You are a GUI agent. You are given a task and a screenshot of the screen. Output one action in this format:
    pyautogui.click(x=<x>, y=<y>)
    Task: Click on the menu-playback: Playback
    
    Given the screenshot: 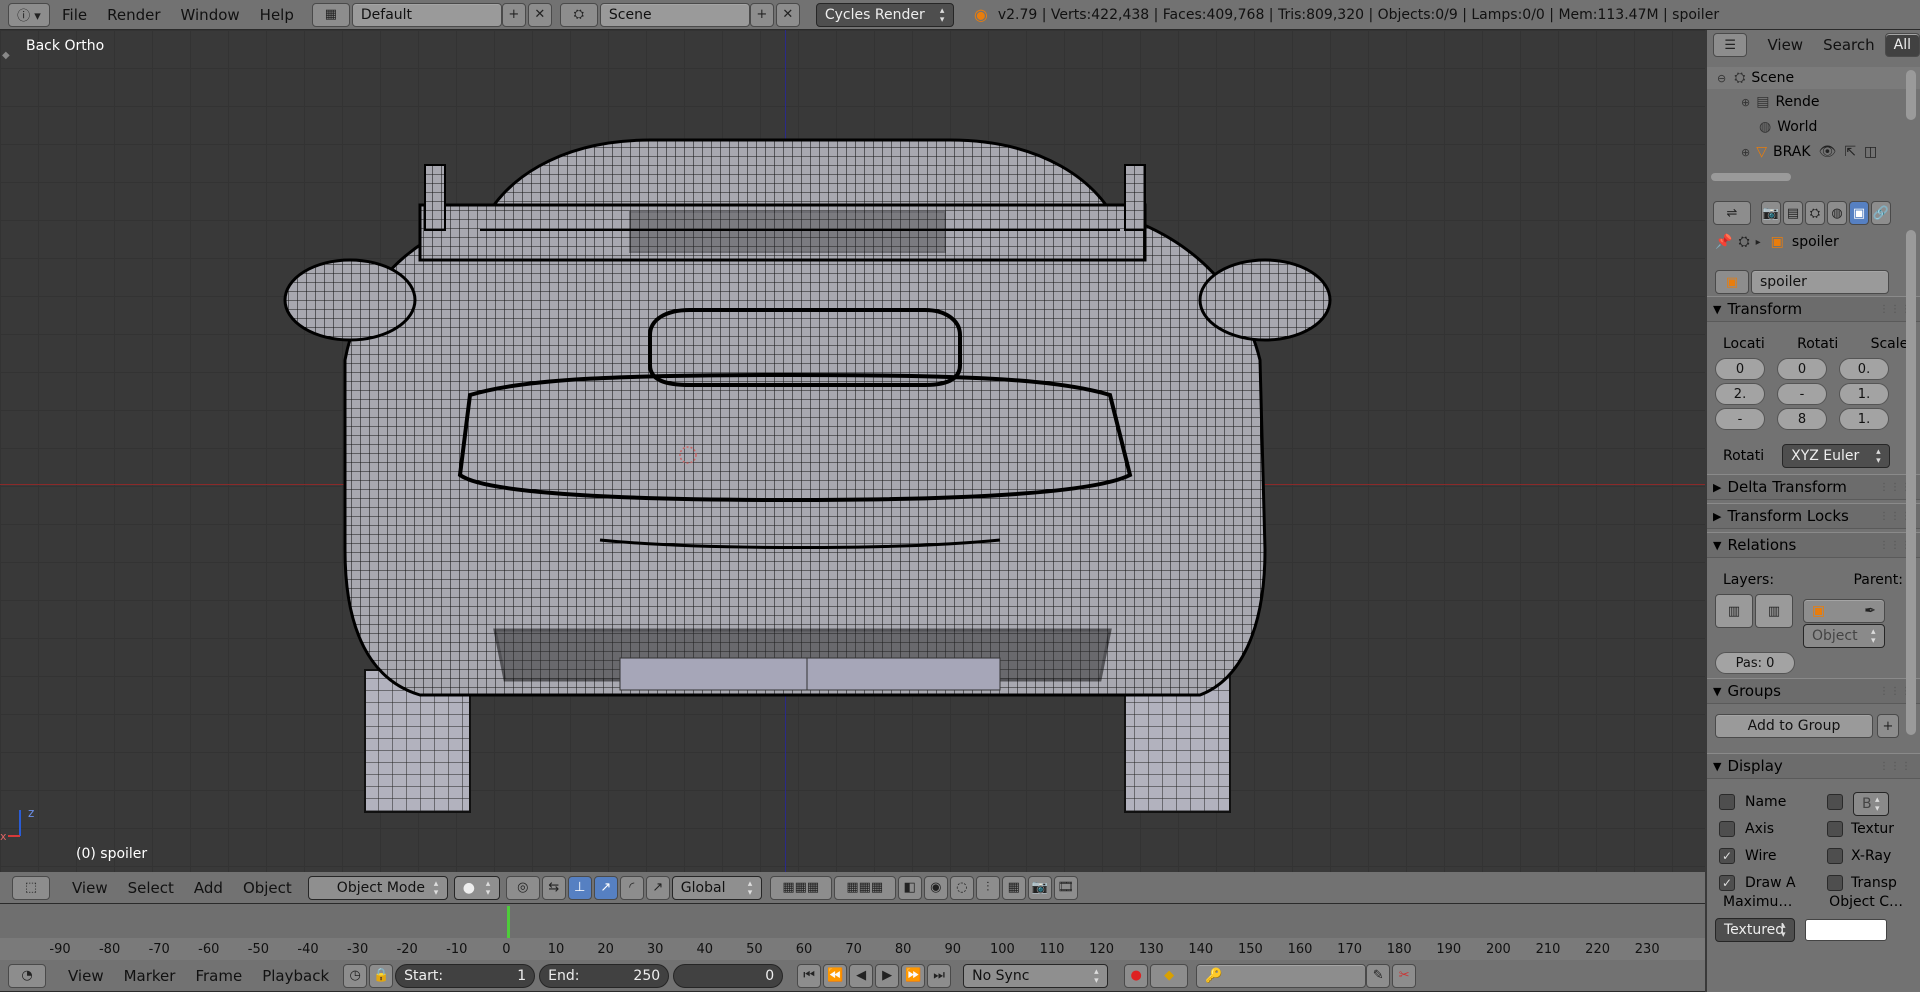 What is the action you would take?
    pyautogui.click(x=295, y=976)
    